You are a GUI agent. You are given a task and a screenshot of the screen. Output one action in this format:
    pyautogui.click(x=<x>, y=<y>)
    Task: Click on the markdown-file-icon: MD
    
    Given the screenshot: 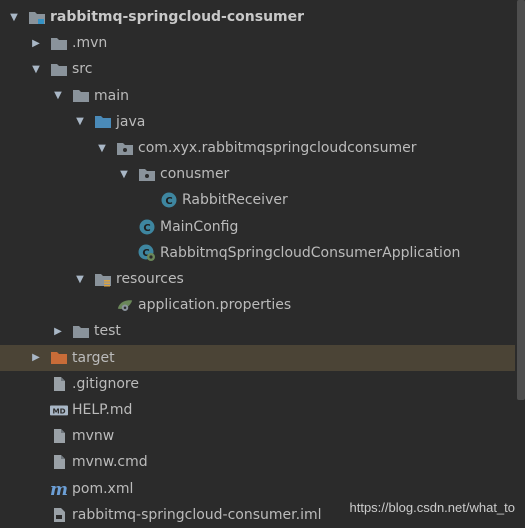 What is the action you would take?
    pyautogui.click(x=59, y=410)
    